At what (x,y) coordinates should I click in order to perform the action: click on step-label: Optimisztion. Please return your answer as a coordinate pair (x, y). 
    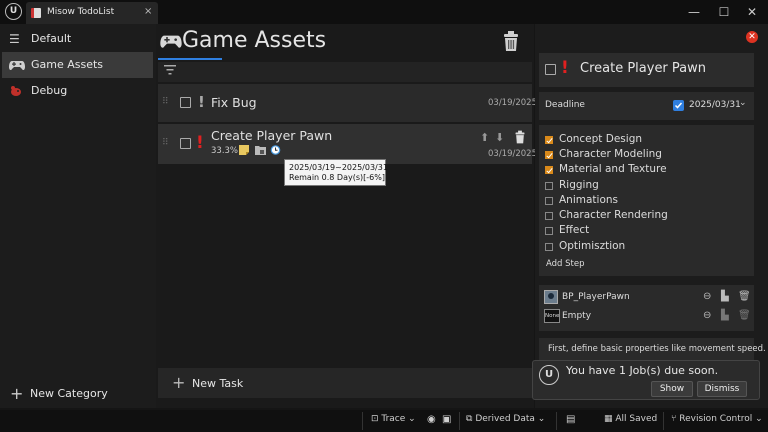
    Looking at the image, I should click on (592, 246).